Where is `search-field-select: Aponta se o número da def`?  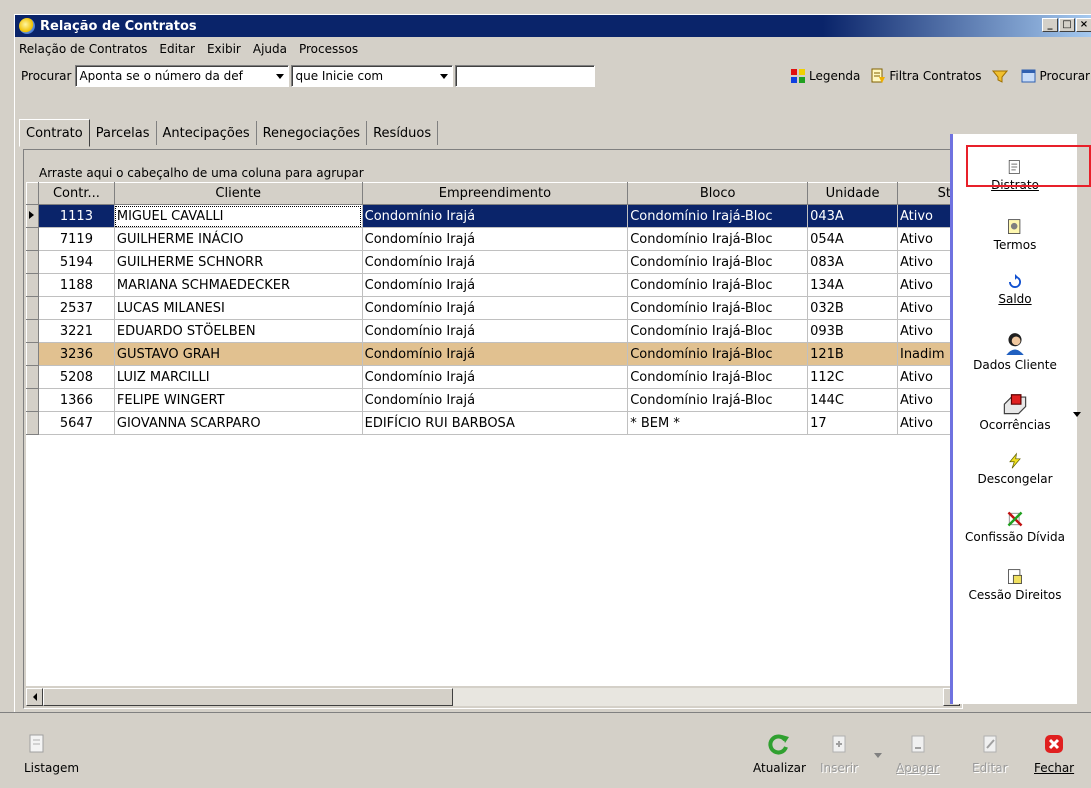 search-field-select: Aponta se o número da def is located at coordinates (182, 76).